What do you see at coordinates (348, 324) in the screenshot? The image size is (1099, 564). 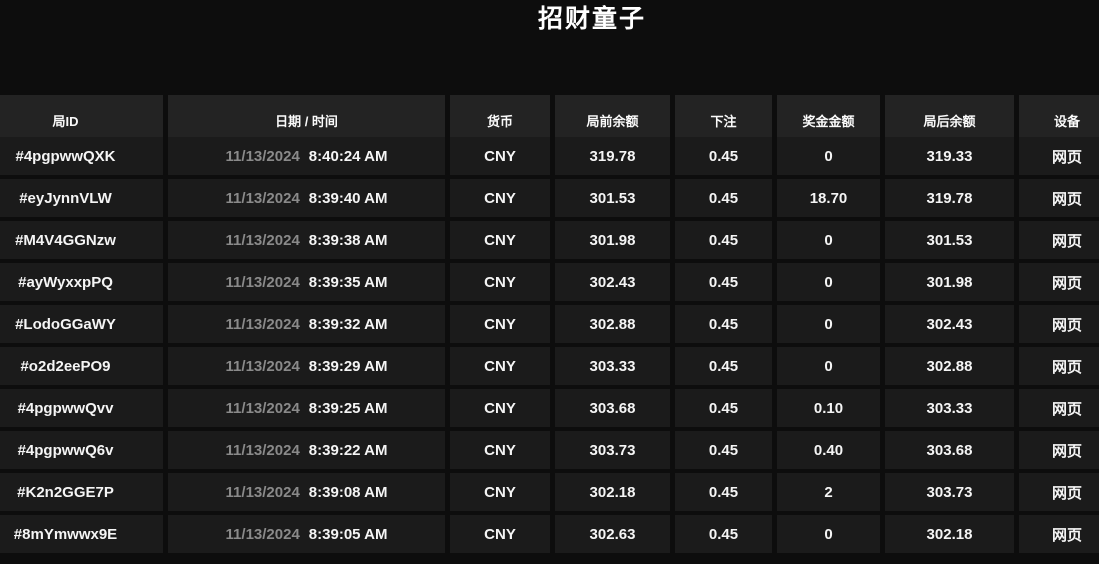 I see `time-text: 8:39:32 AM` at bounding box center [348, 324].